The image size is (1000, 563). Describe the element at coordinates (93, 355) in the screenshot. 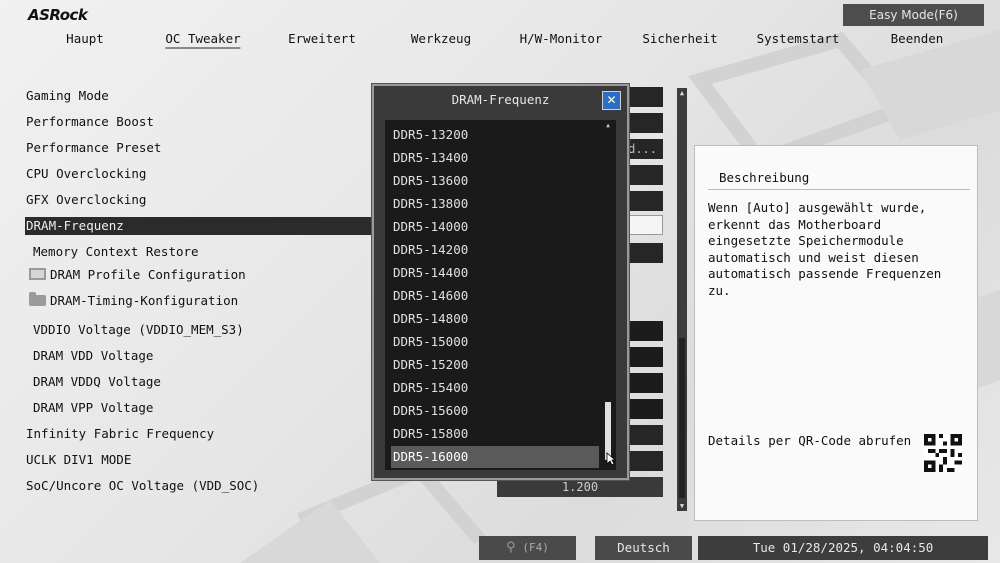

I see `menu-item-dram-vdd-voltage: DRAM VDD Voltage` at that location.